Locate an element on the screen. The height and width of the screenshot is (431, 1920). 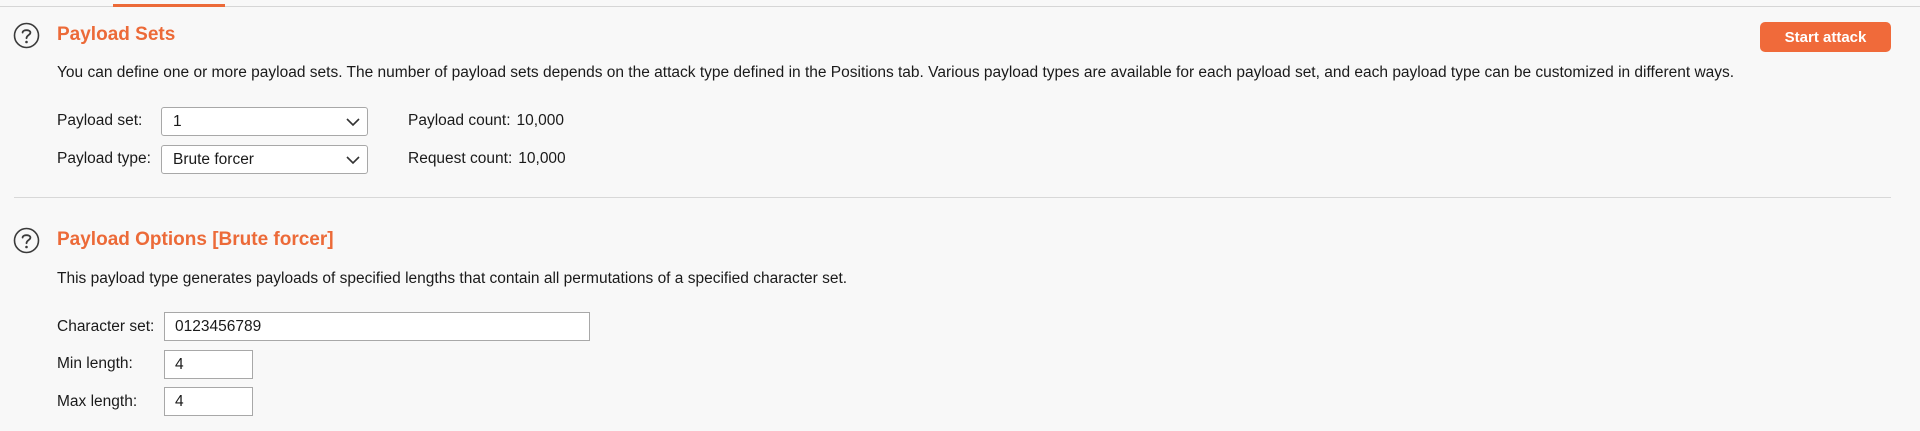
max-length-input: 4 is located at coordinates (208, 401).